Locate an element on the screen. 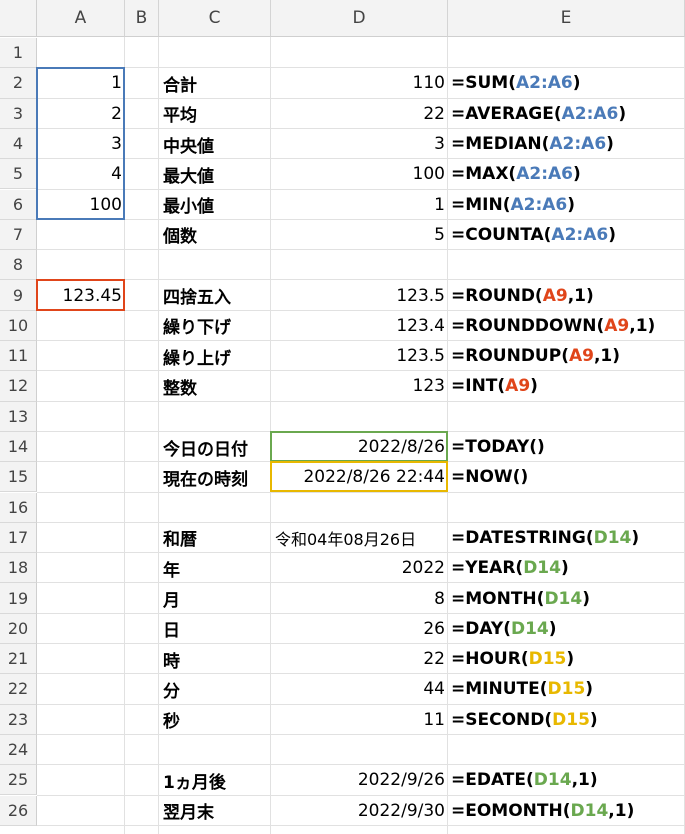 This screenshot has width=685, height=834. row-header-20: 20 is located at coordinates (18, 628).